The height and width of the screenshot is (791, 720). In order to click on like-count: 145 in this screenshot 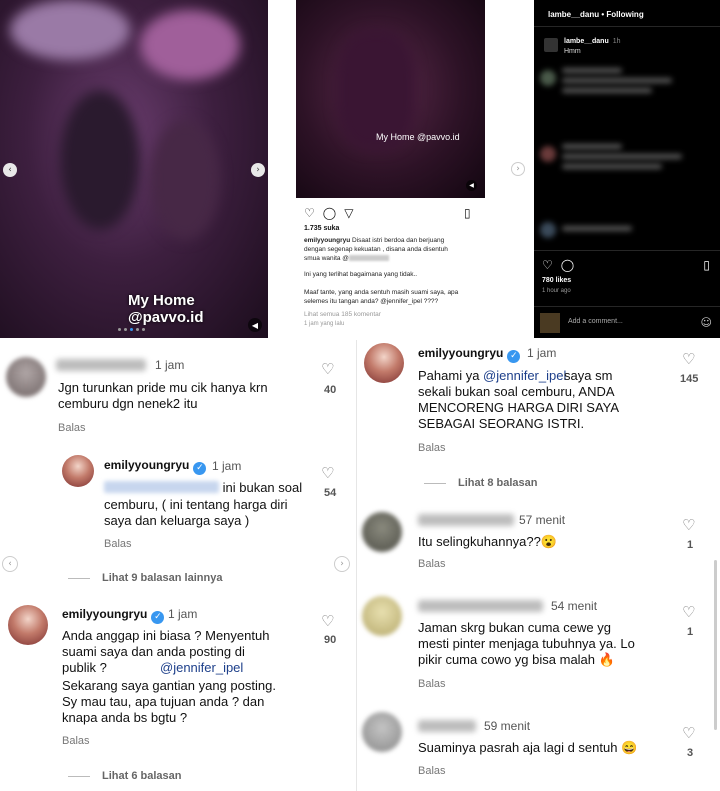, I will do `click(689, 379)`.